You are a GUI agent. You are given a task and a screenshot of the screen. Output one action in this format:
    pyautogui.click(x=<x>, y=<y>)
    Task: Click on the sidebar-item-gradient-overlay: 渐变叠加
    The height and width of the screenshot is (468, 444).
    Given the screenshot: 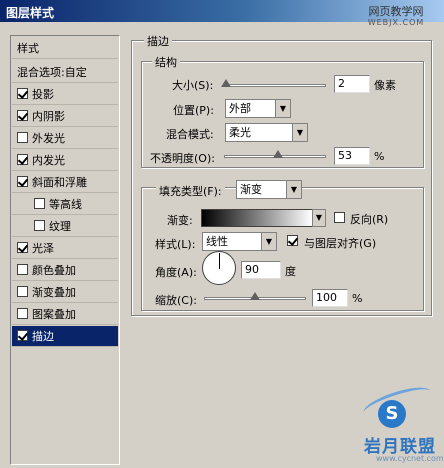 What is the action you would take?
    pyautogui.click(x=65, y=292)
    